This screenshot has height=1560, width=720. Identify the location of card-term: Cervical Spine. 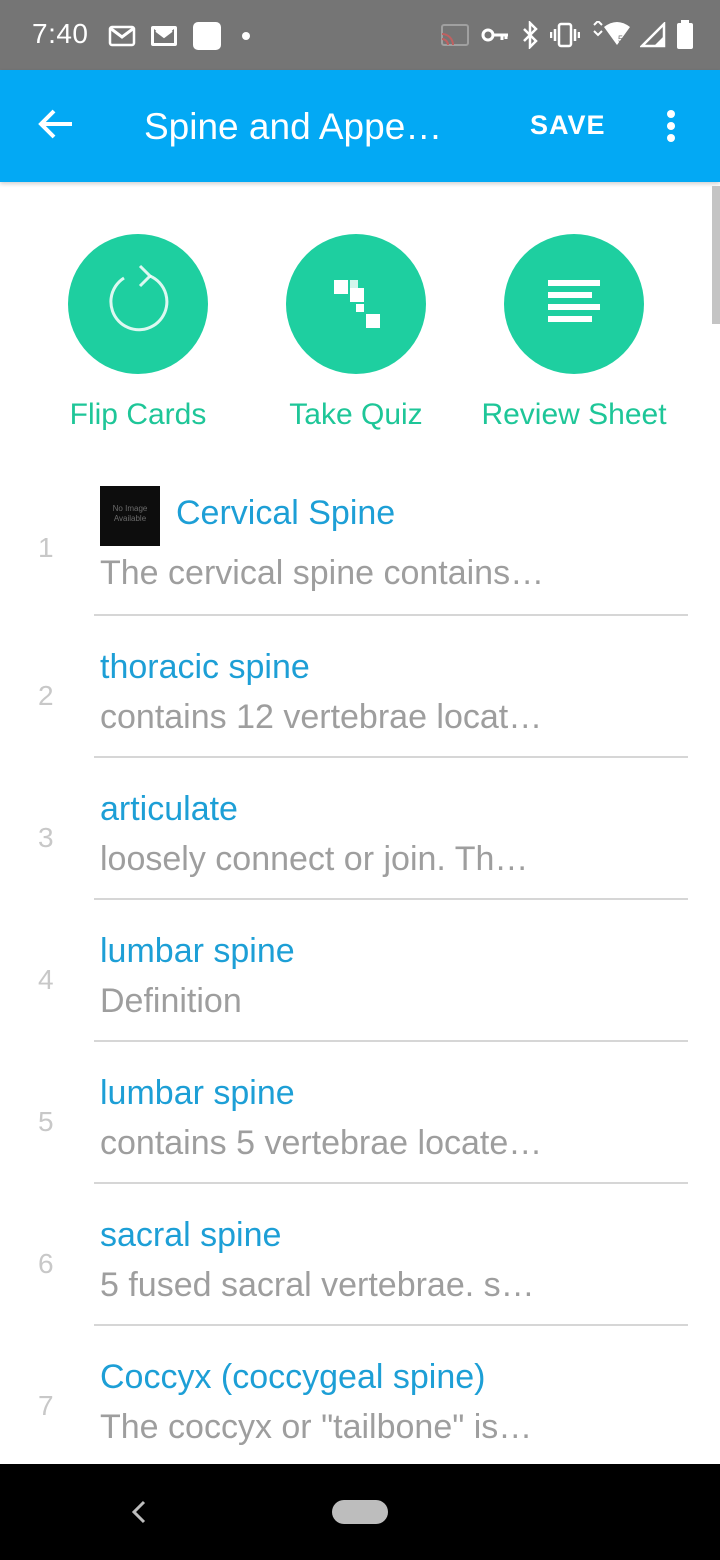
(286, 513).